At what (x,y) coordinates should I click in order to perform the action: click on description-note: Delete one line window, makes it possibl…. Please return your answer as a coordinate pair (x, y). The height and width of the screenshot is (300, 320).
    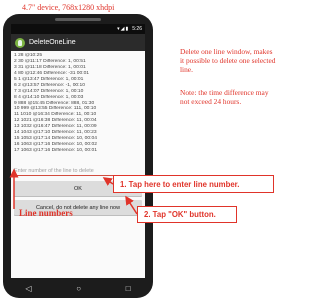
    Looking at the image, I should click on (228, 60).